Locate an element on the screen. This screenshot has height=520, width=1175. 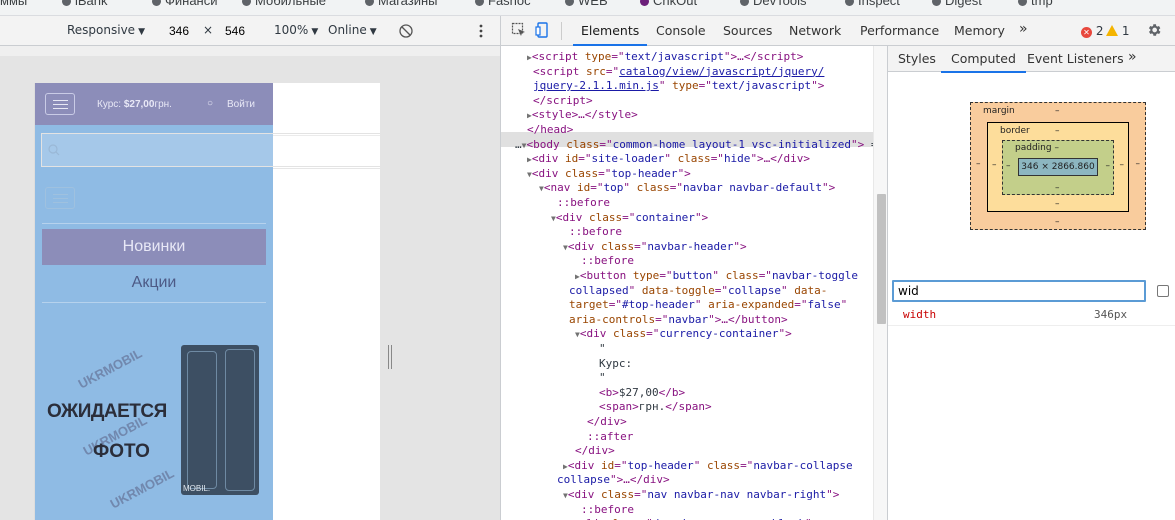
dom-node-line: ::after is located at coordinates (610, 437).